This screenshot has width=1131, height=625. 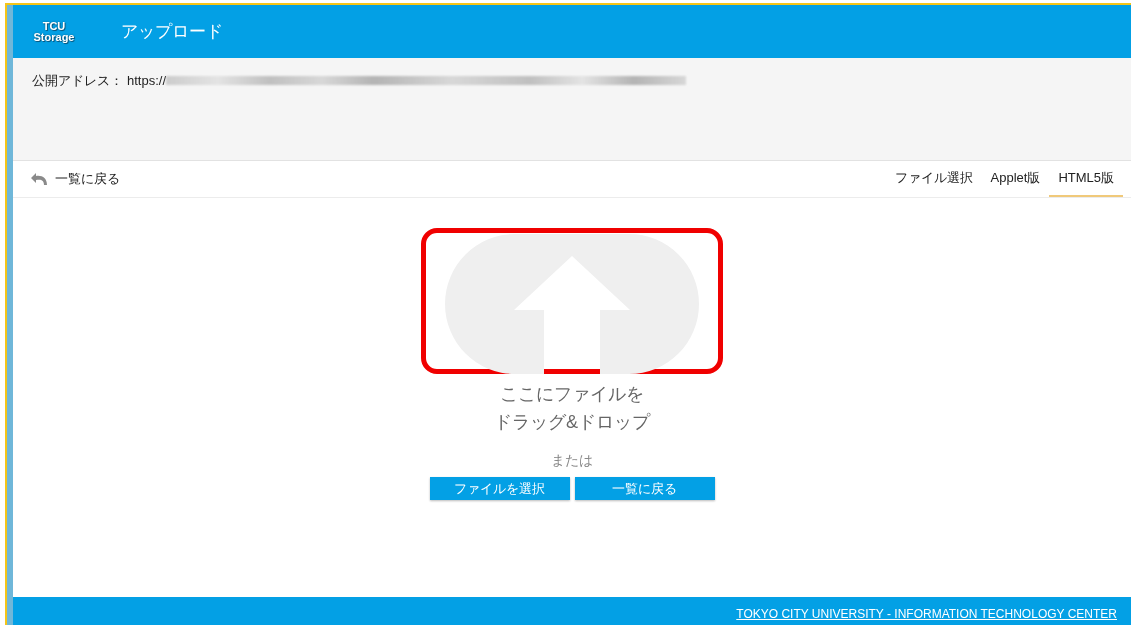 What do you see at coordinates (54, 31) in the screenshot?
I see `logo: TCU Storage` at bounding box center [54, 31].